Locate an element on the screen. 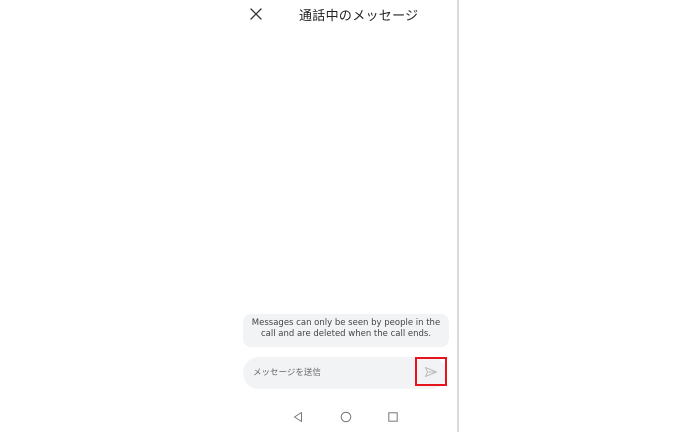 Image resolution: width=700 pixels, height=432 pixels. close-button is located at coordinates (256, 14).